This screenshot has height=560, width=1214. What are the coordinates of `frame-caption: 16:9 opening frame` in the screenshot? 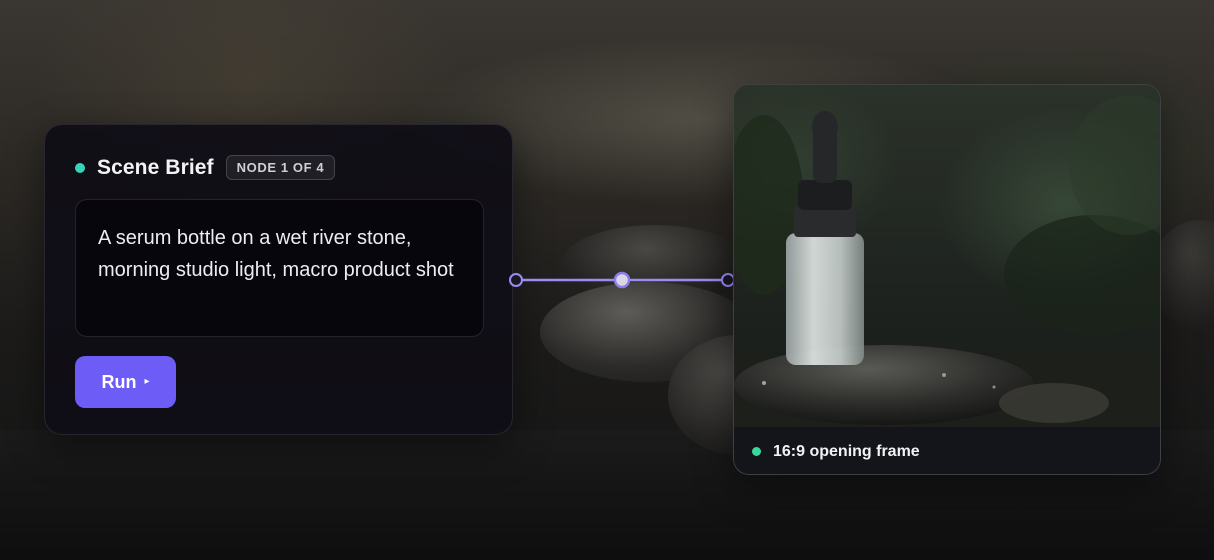 It's located at (846, 451).